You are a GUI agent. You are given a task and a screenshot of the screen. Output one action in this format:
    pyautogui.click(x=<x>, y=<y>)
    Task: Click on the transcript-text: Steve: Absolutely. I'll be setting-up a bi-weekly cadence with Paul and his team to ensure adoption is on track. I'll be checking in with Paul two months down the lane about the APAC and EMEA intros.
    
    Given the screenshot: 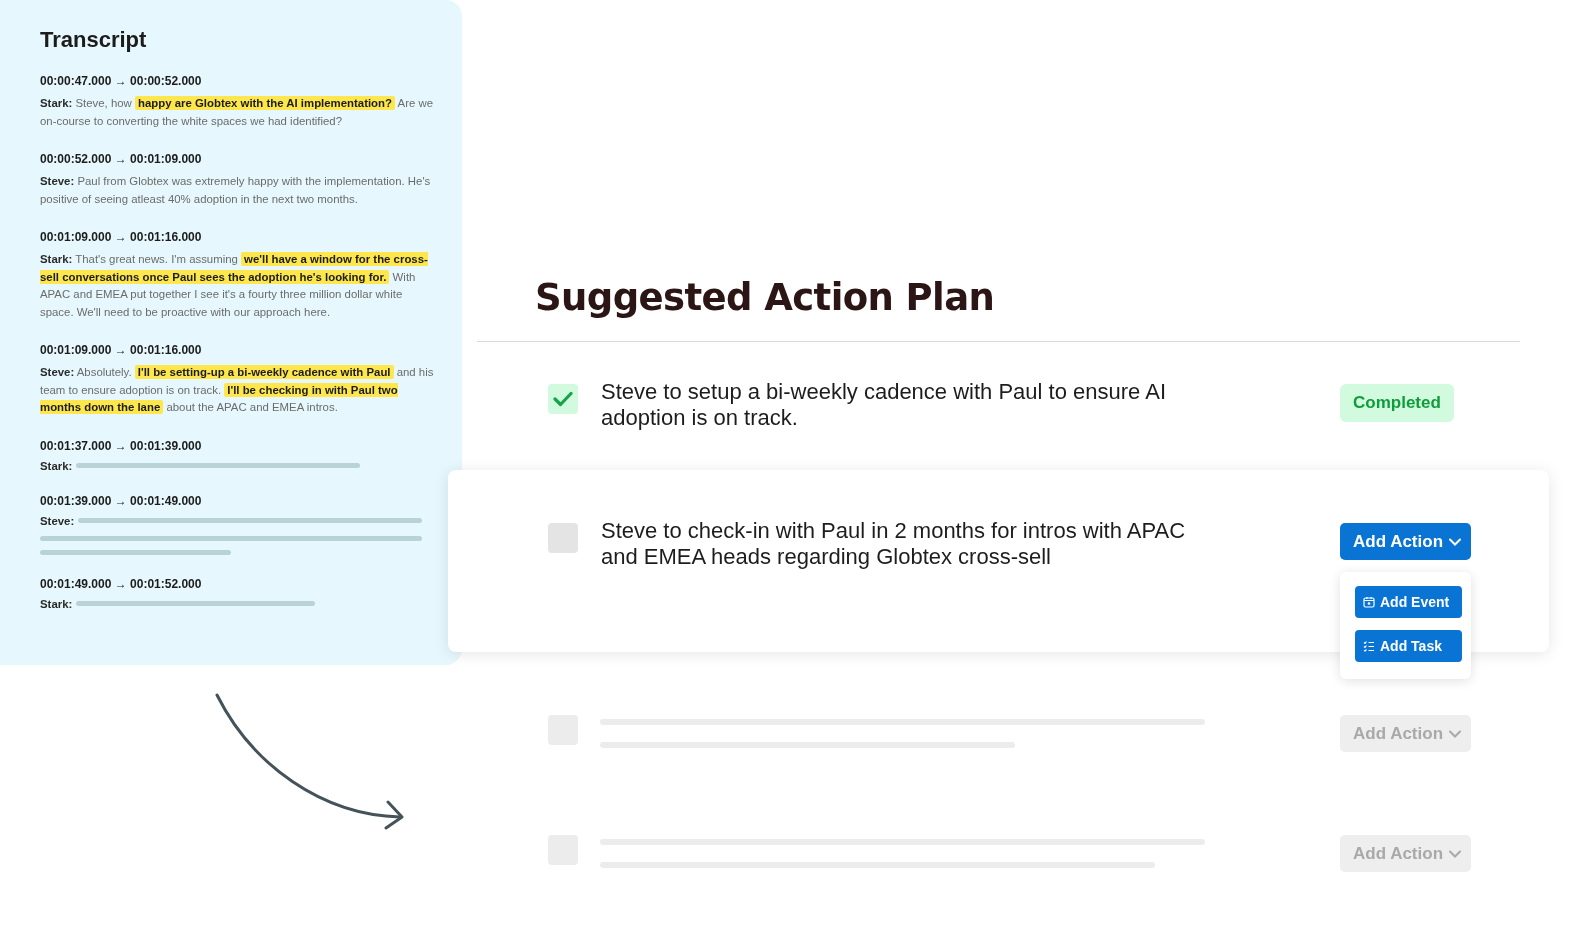 What is the action you would take?
    pyautogui.click(x=237, y=390)
    